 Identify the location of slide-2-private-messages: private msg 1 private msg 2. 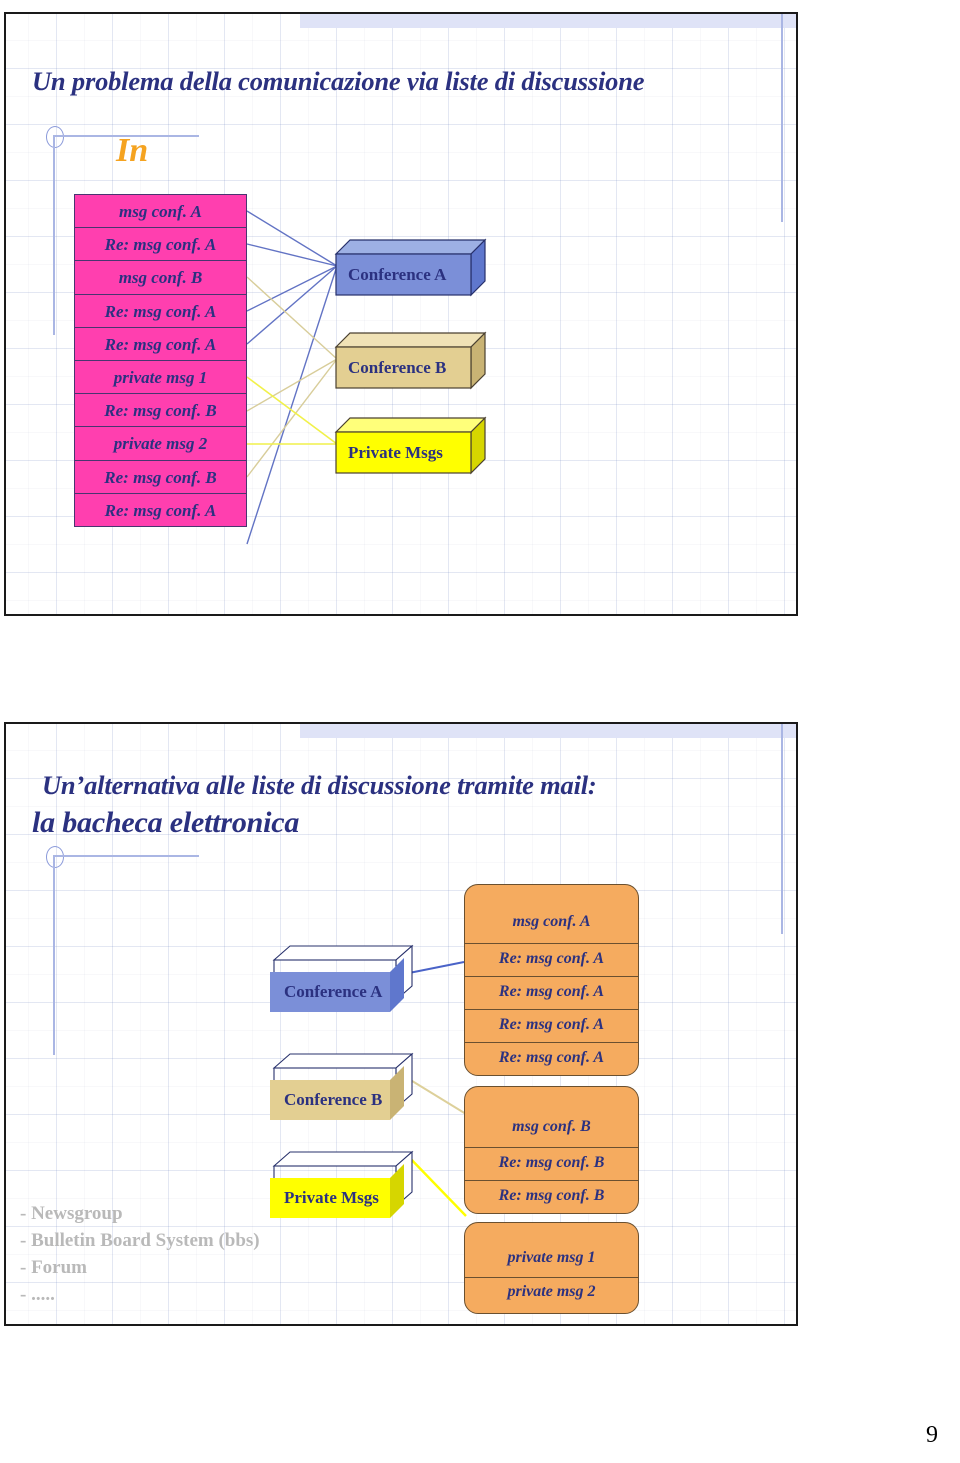
(551, 1268).